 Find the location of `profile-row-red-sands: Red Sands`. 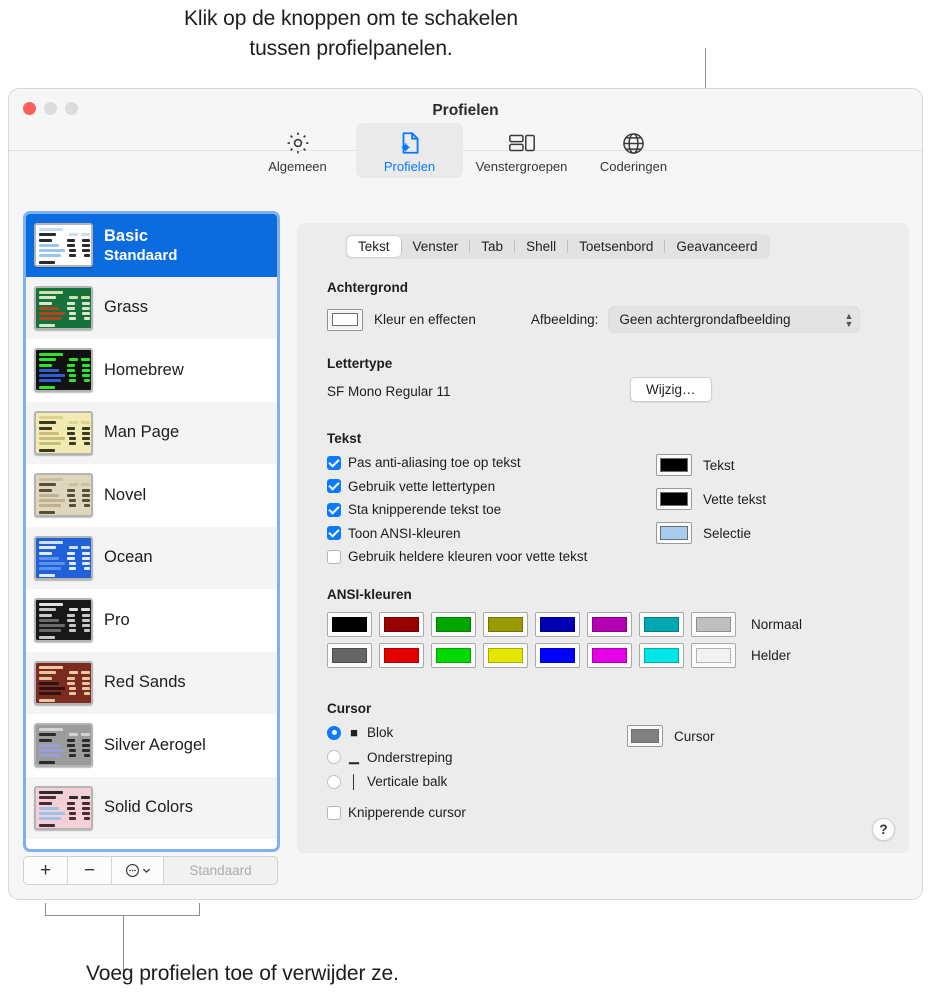

profile-row-red-sands: Red Sands is located at coordinates (151, 682).